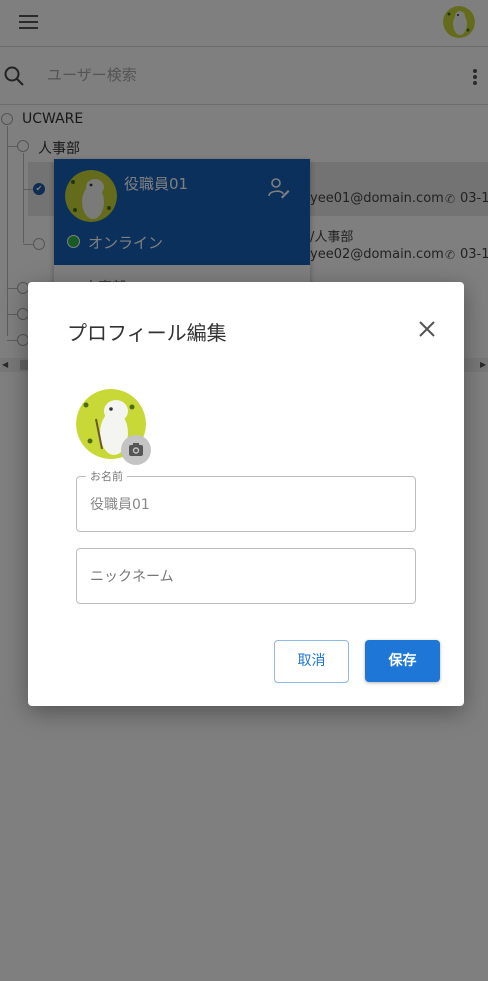 The image size is (488, 981). I want to click on save-button: 保存, so click(402, 661).